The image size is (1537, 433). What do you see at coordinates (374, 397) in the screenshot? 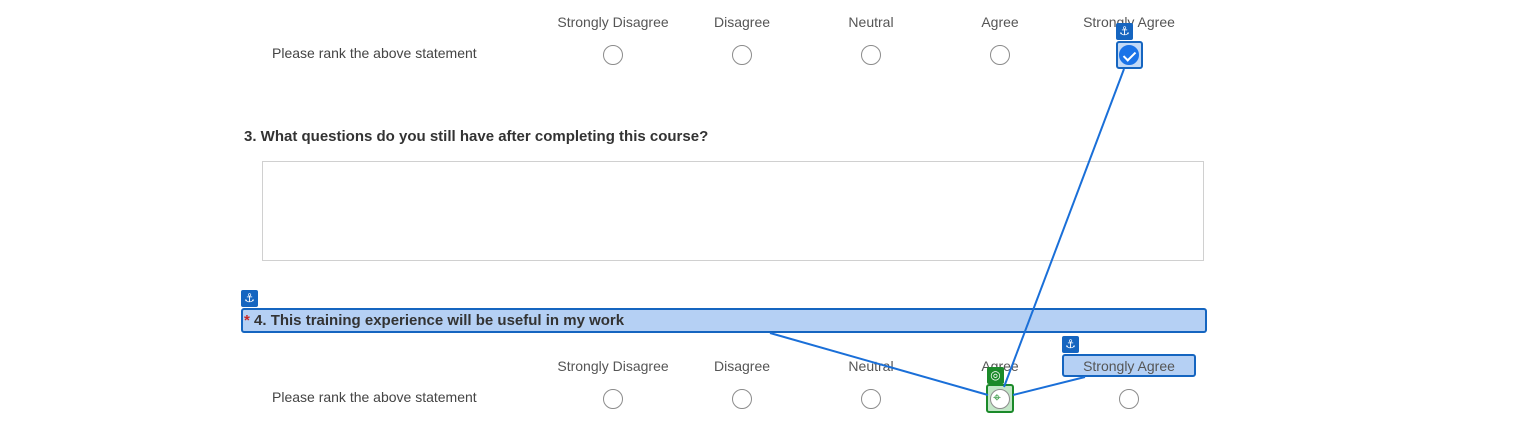
I see `q4-row-label: Please rank the above statement` at bounding box center [374, 397].